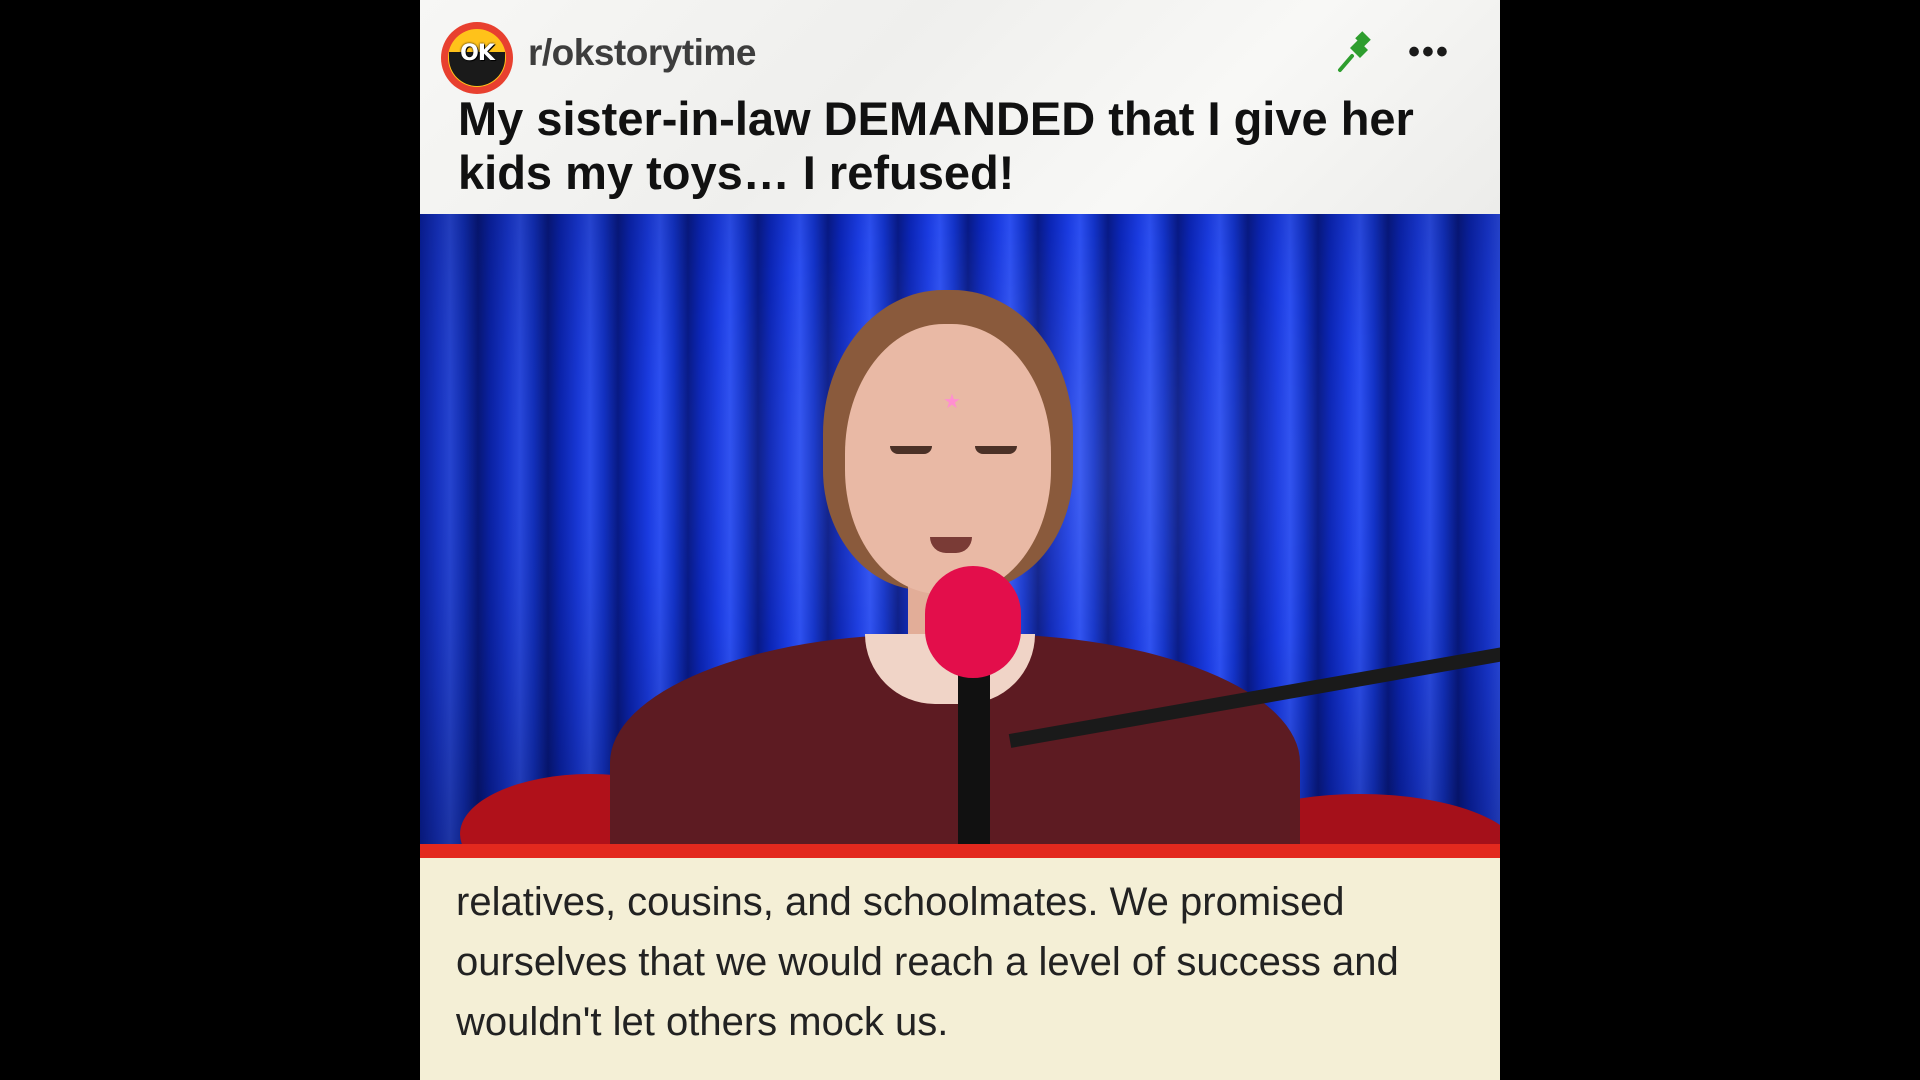 The width and height of the screenshot is (1920, 1080). Describe the element at coordinates (996, 450) in the screenshot. I see `speaker-eye-right` at that location.